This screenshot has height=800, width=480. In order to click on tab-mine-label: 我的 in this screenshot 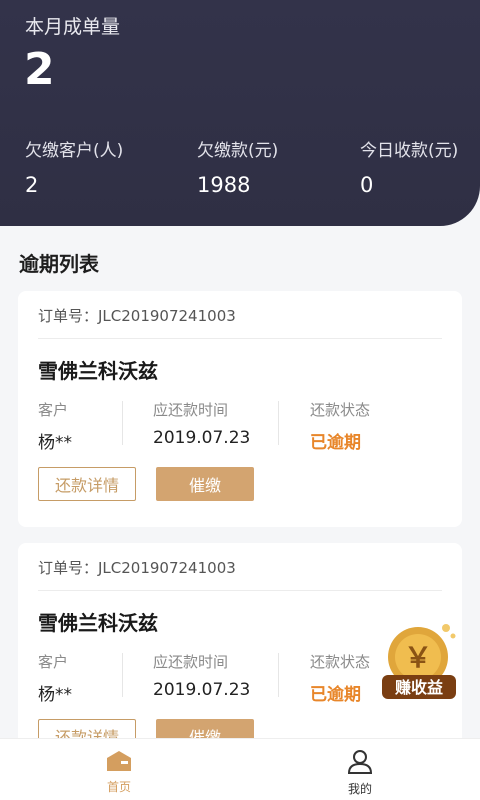, I will do `click(359, 789)`.